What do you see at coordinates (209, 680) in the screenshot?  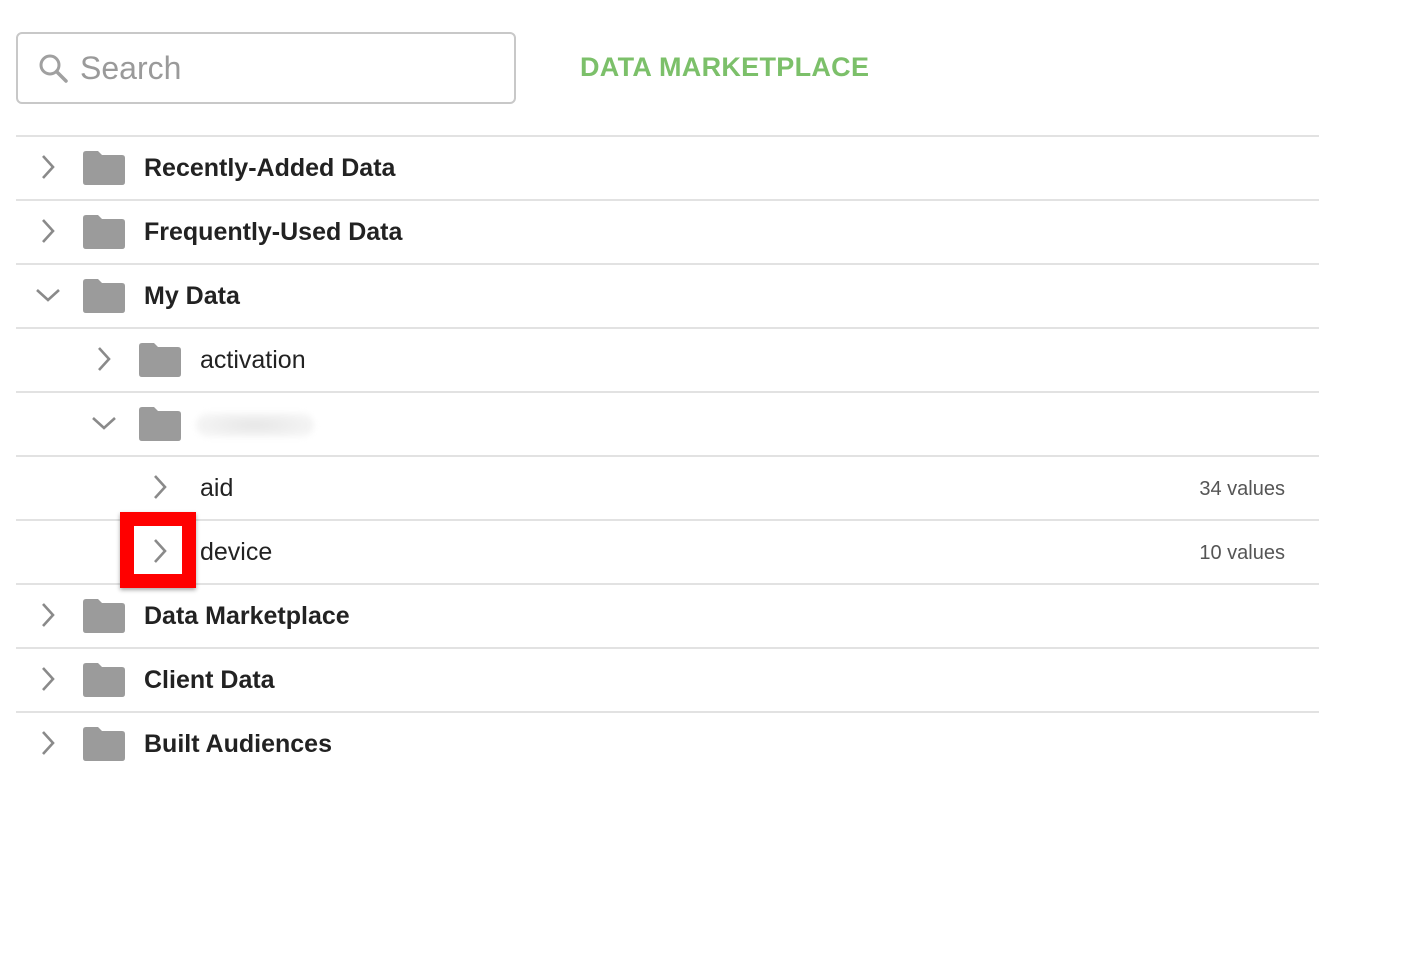 I see `tree-item-label: Client Data` at bounding box center [209, 680].